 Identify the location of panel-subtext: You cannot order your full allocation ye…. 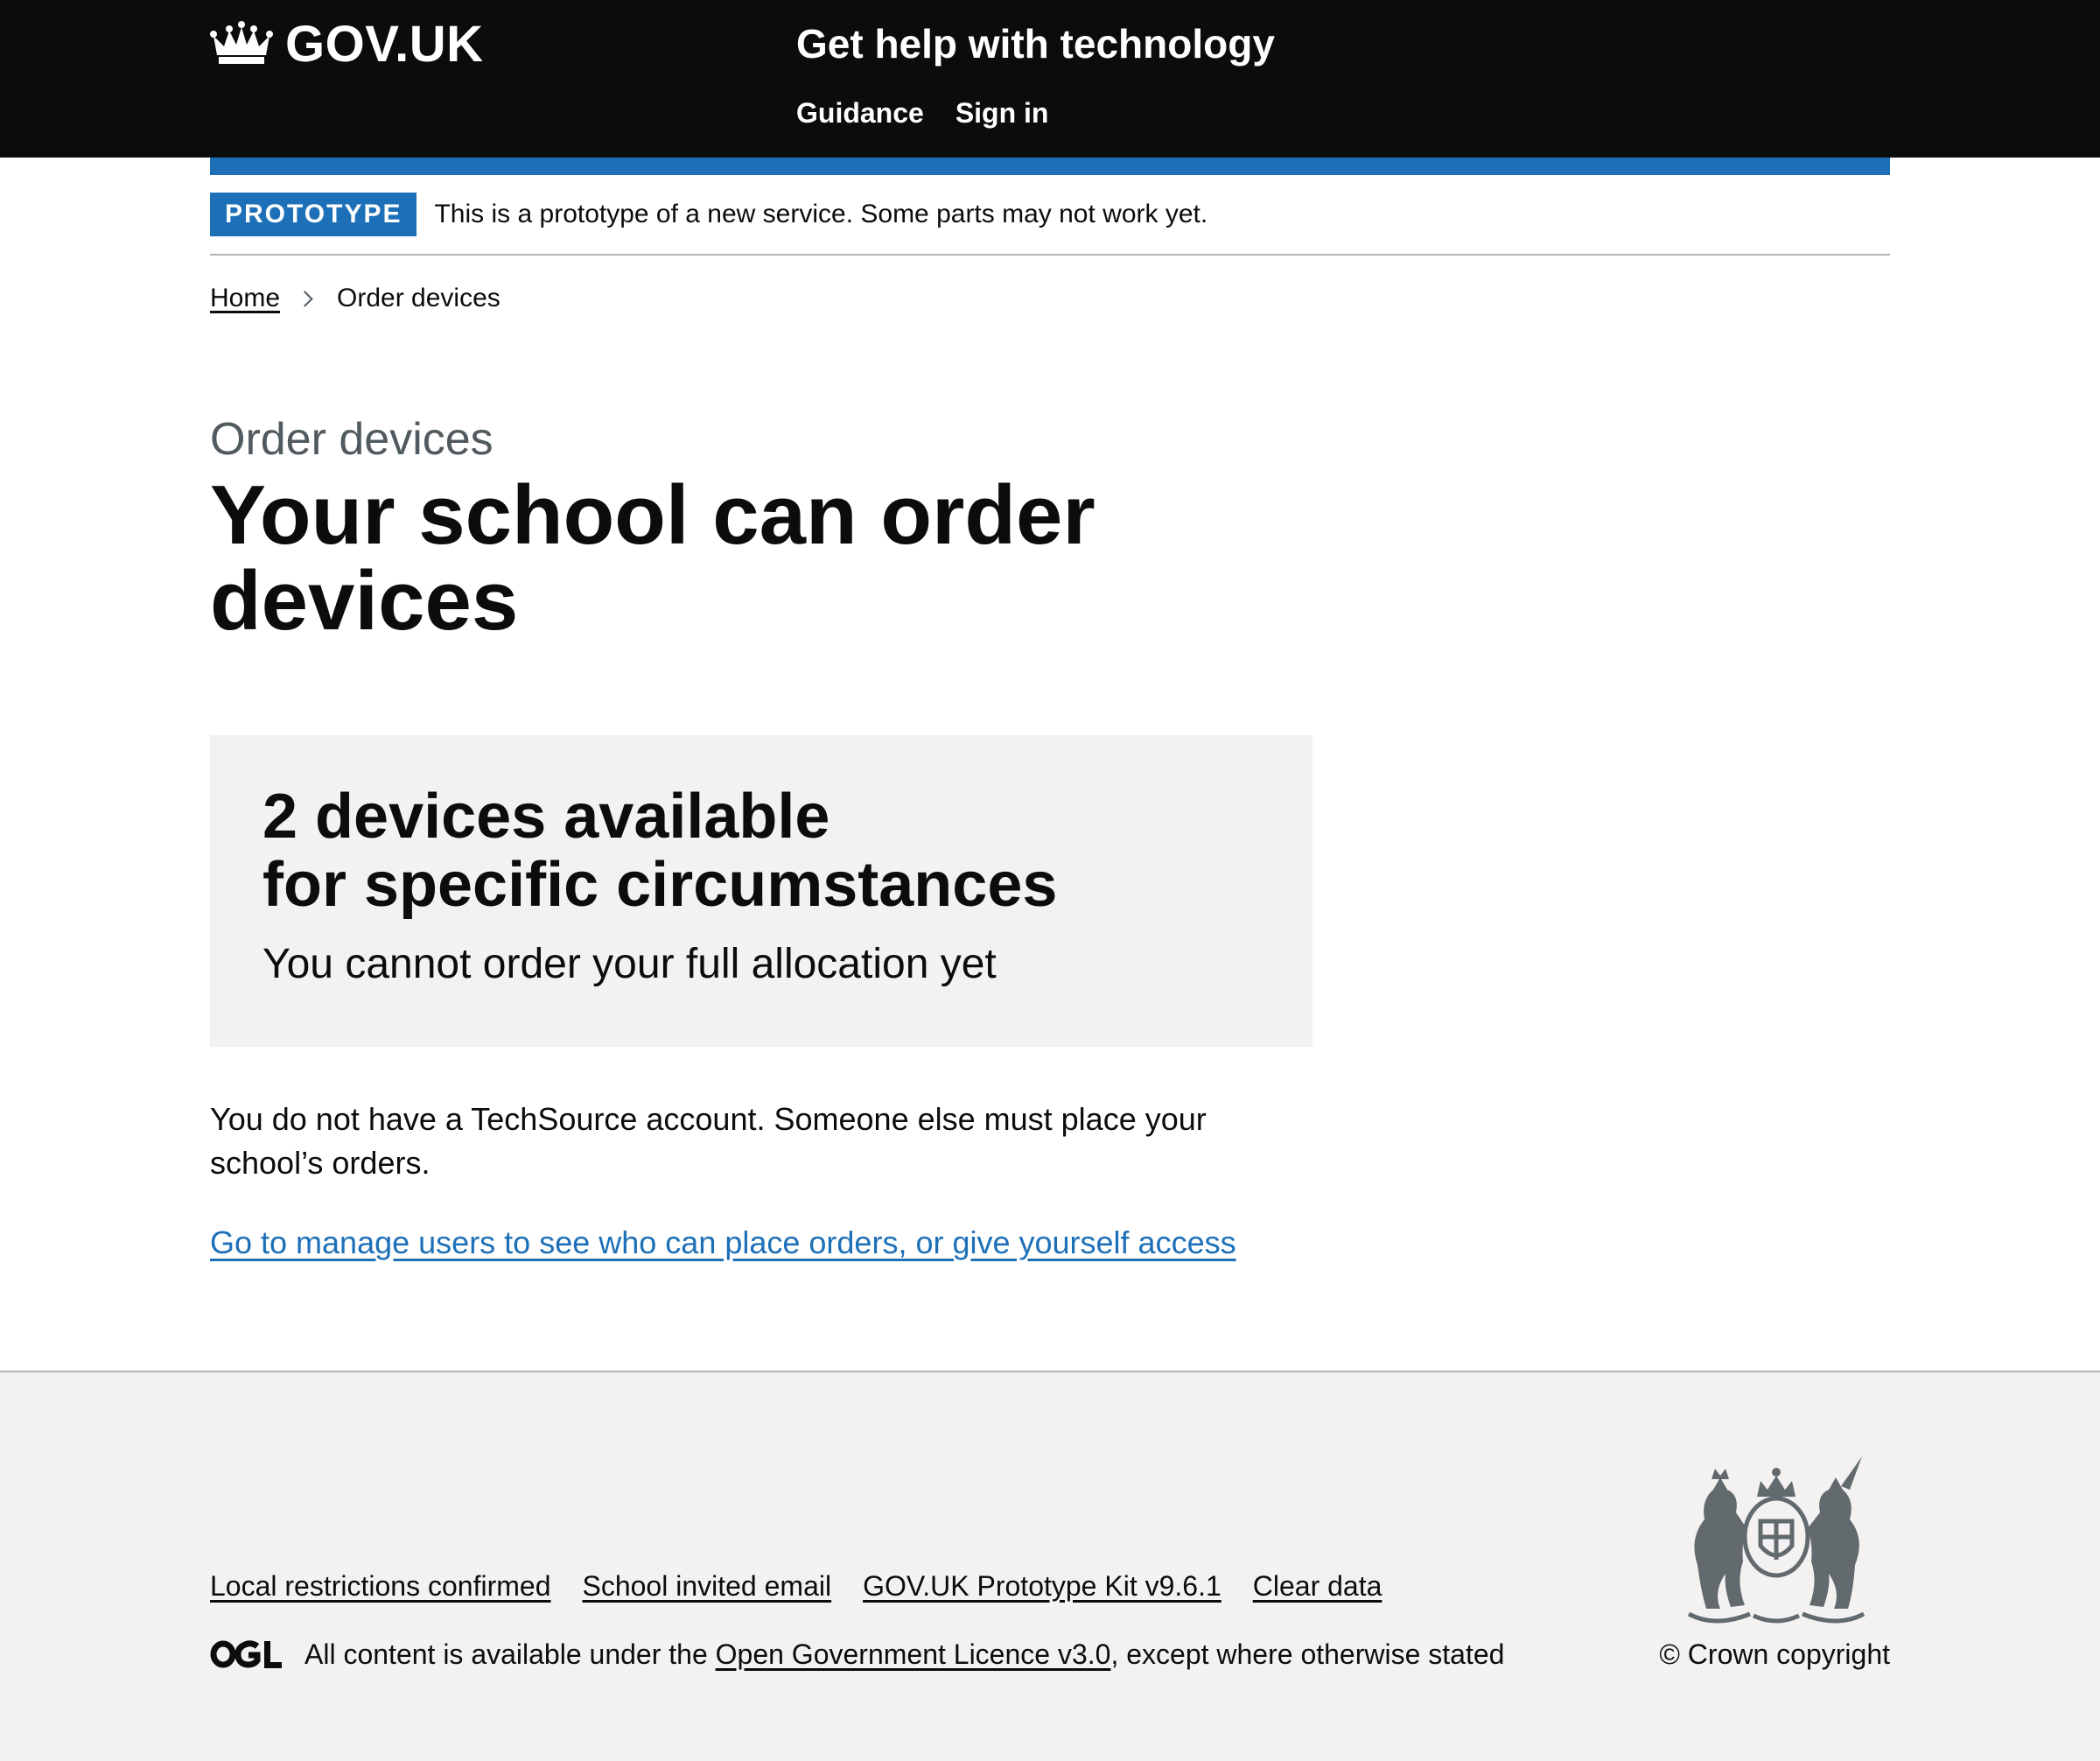
(629, 964).